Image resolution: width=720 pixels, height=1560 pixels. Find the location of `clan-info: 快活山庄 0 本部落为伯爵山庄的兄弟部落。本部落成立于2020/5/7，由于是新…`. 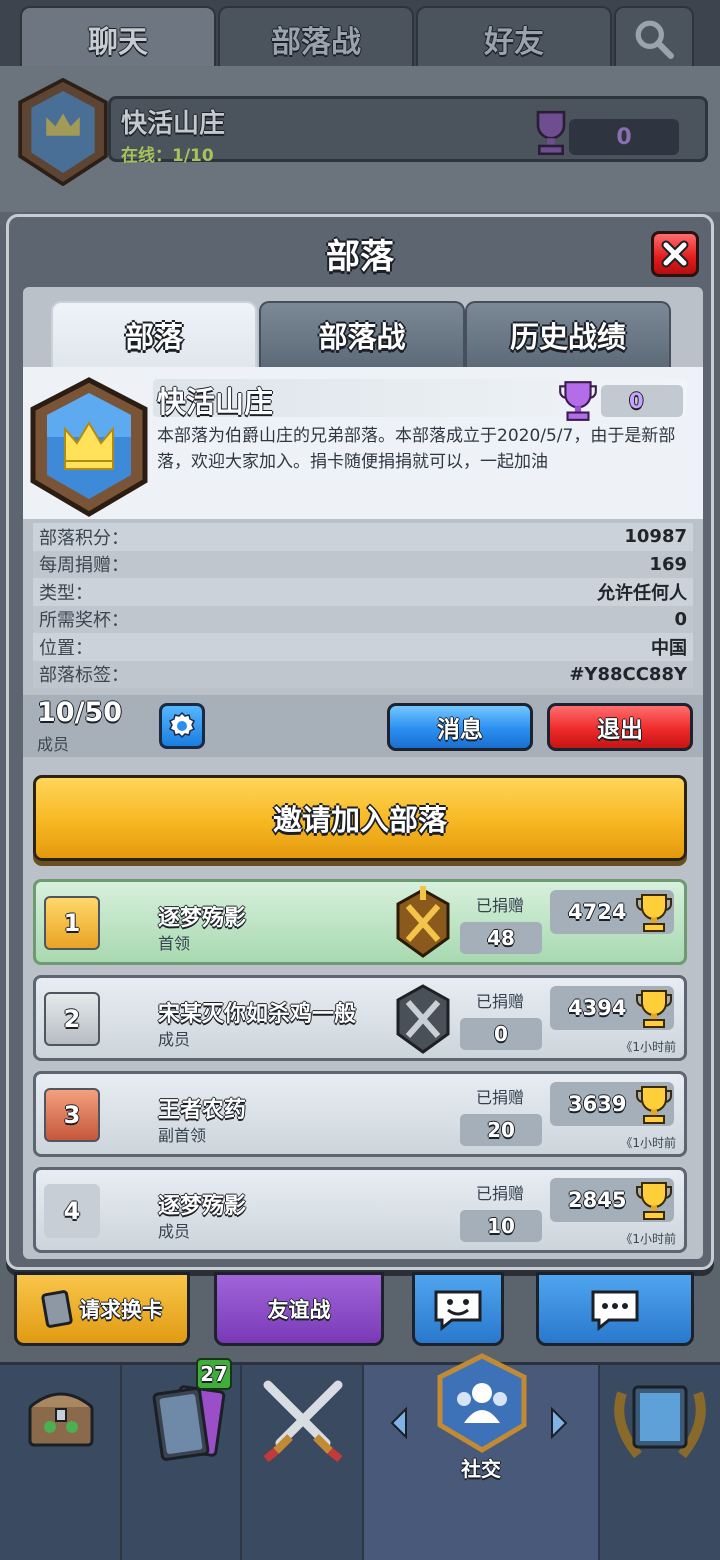

clan-info: 快活山庄 0 本部落为伯爵山庄的兄弟部落。本部落成立于2020/5/7，由于是新… is located at coordinates (363, 443).